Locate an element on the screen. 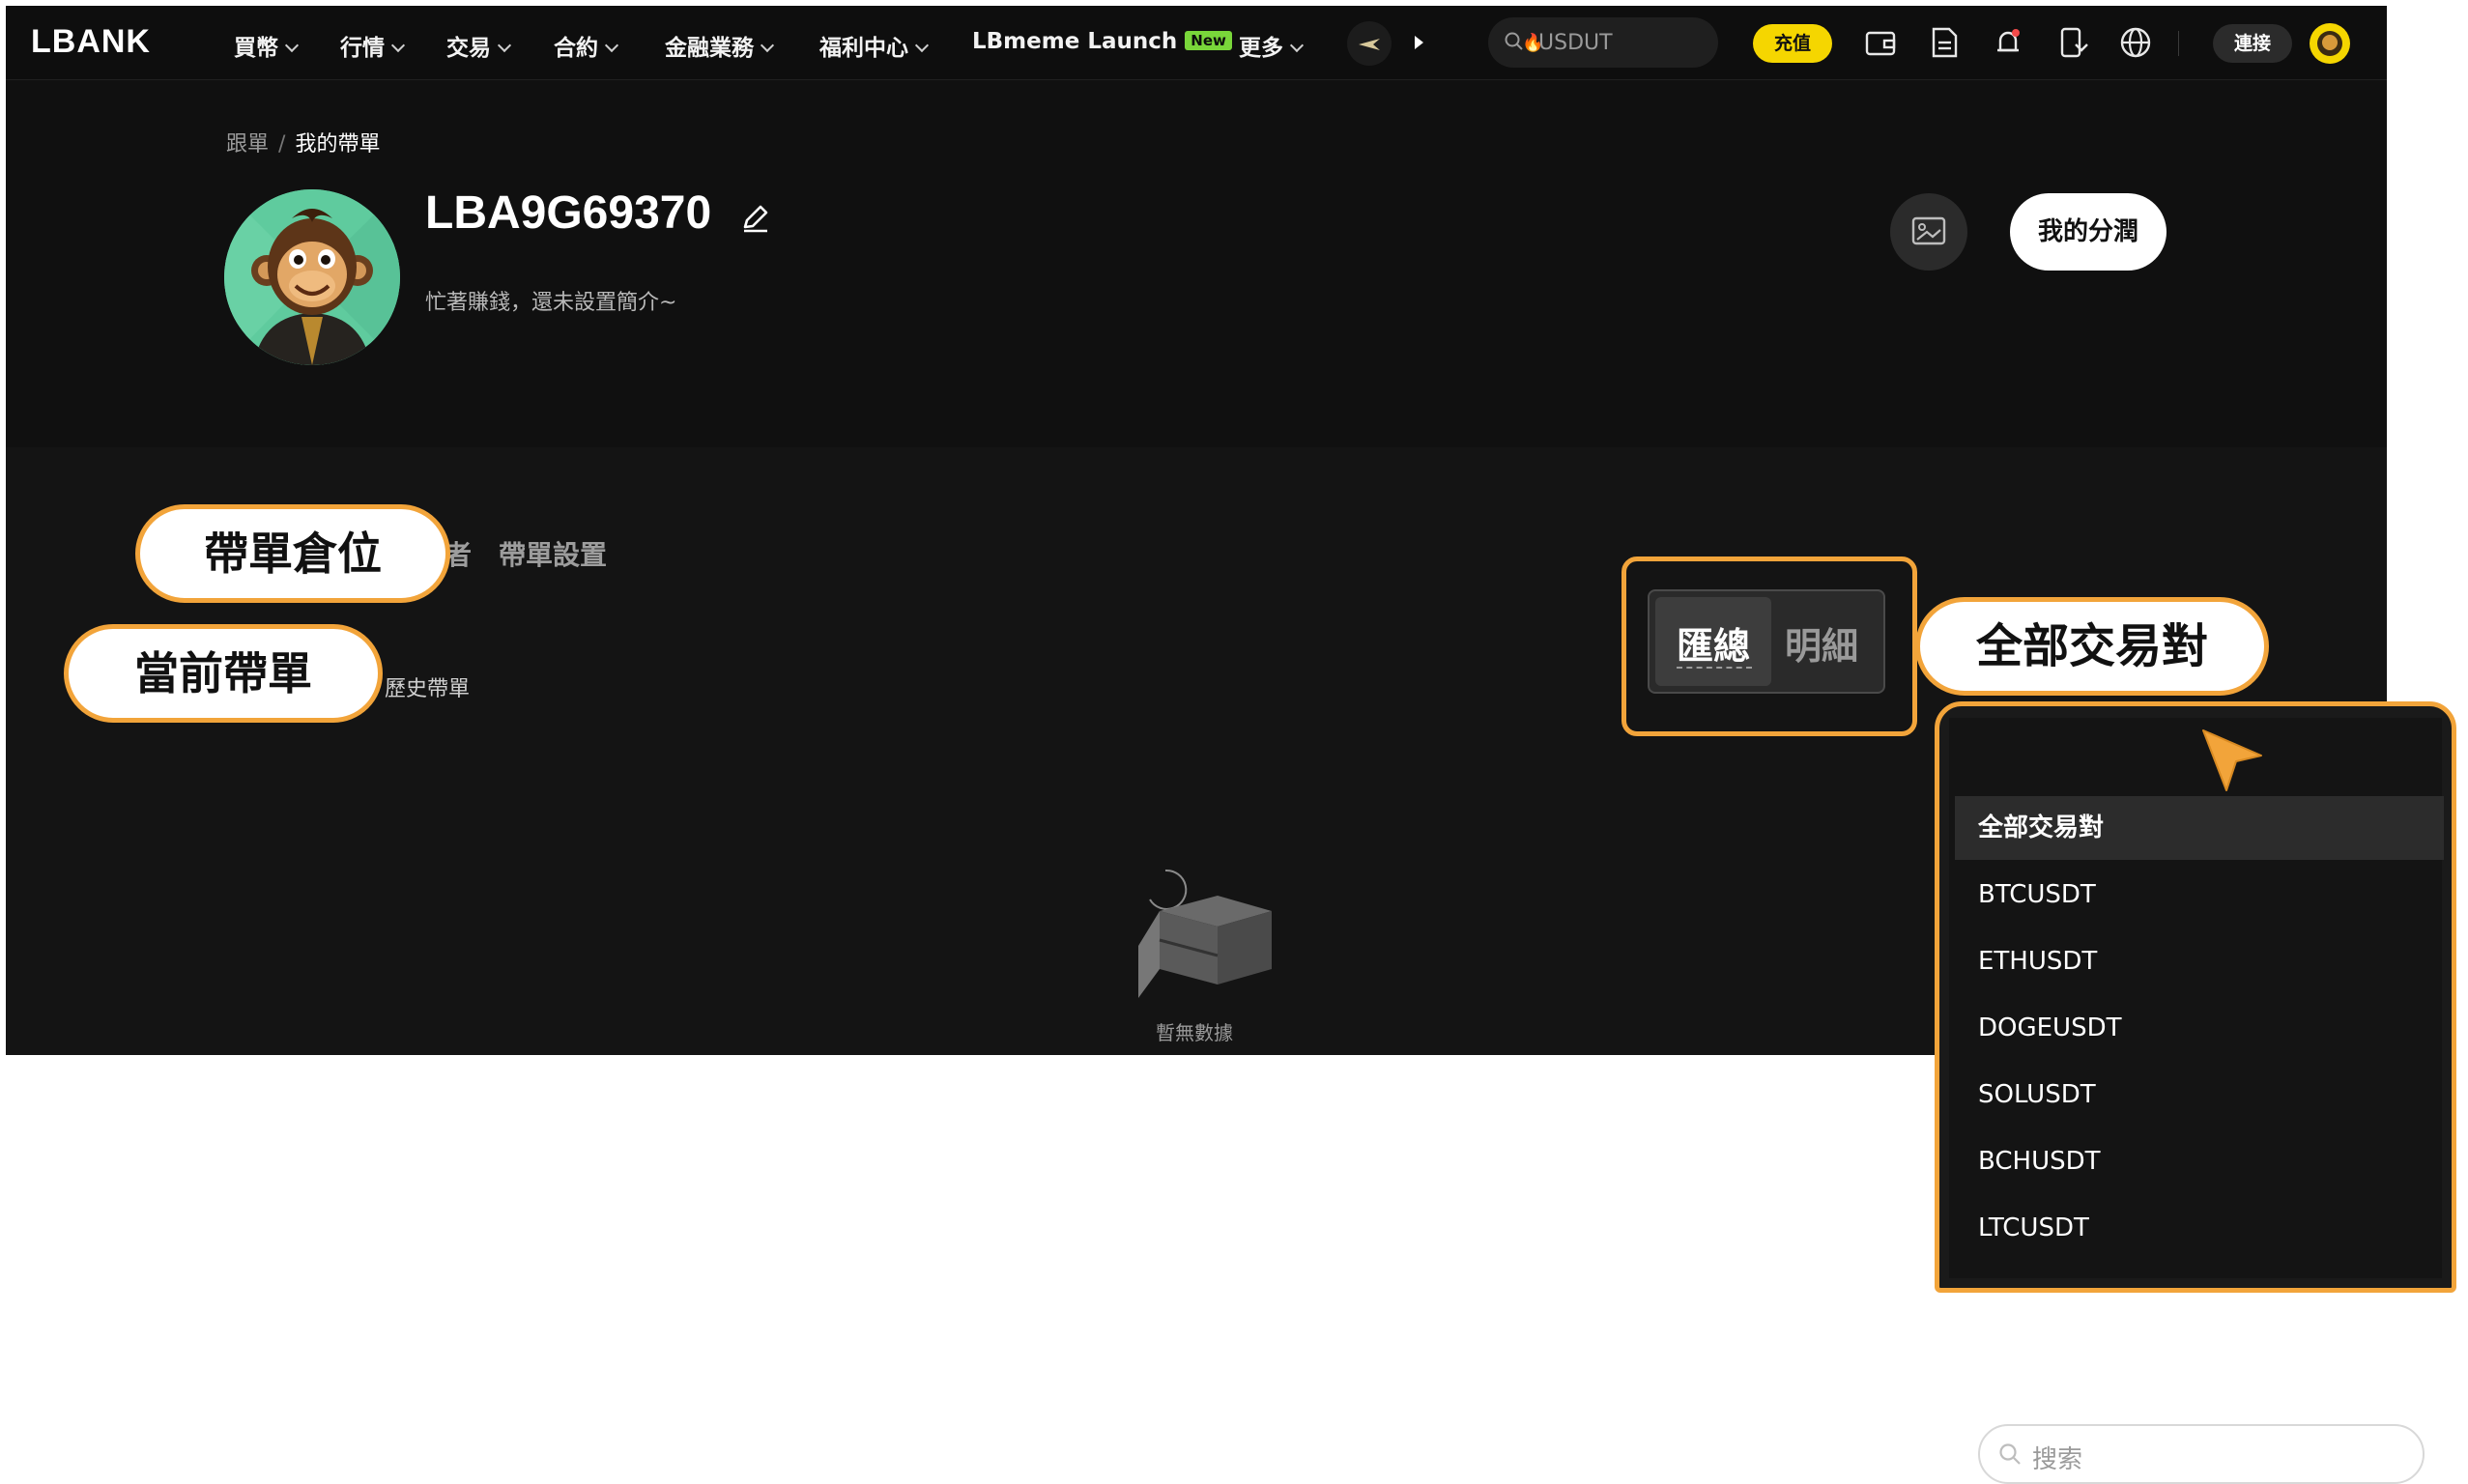 Image resolution: width=2468 pixels, height=1484 pixels. nav-buy-coins-label: 買幣 is located at coordinates (256, 48).